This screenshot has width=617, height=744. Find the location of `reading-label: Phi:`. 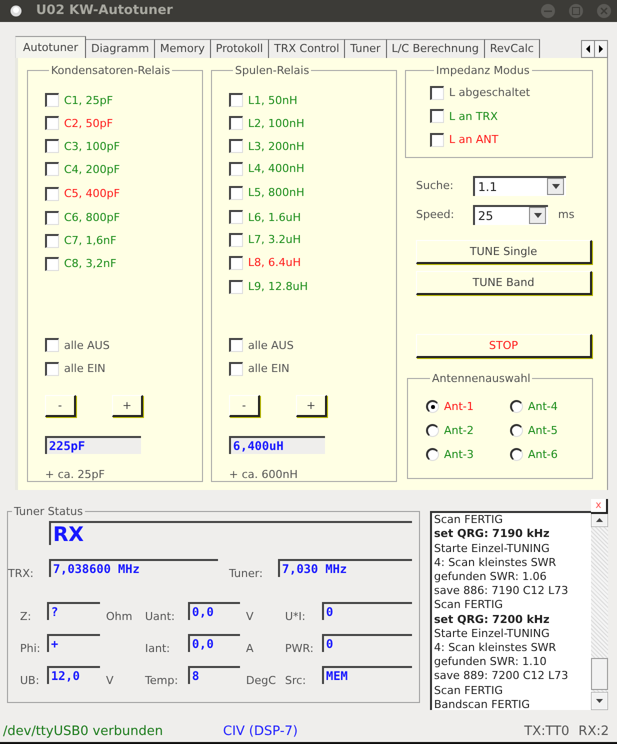

reading-label: Phi: is located at coordinates (31, 649).